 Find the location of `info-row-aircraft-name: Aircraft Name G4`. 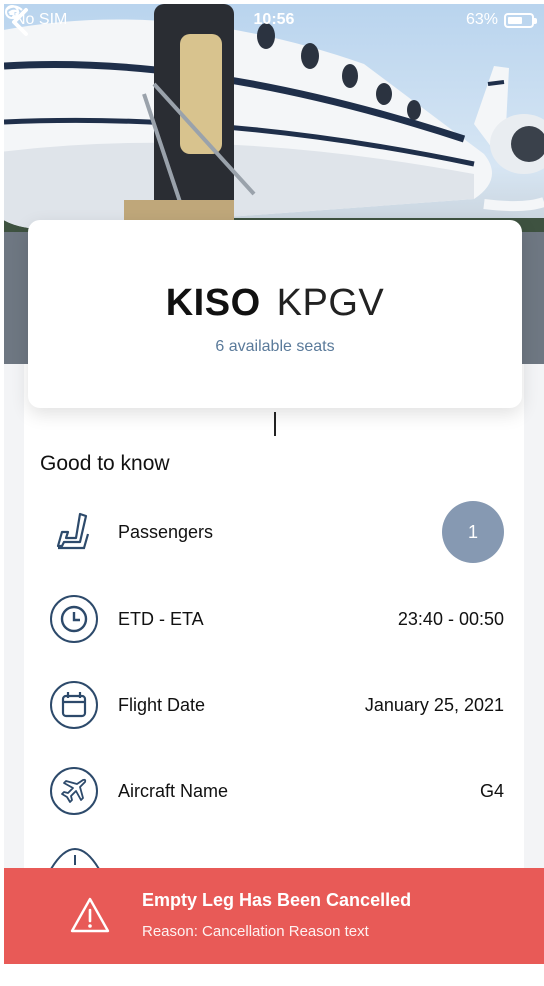

info-row-aircraft-name: Aircraft Name G4 is located at coordinates (276, 791).